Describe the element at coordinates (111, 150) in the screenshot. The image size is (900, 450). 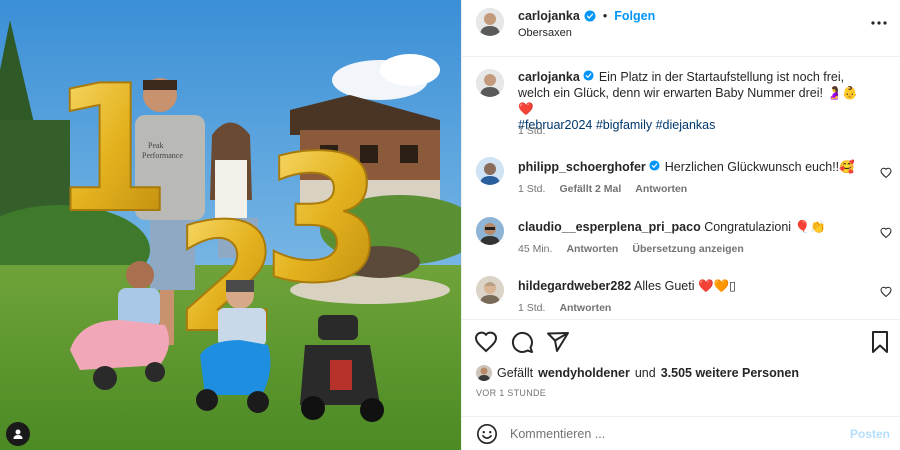
I see `balloon-digit-1: 1` at that location.